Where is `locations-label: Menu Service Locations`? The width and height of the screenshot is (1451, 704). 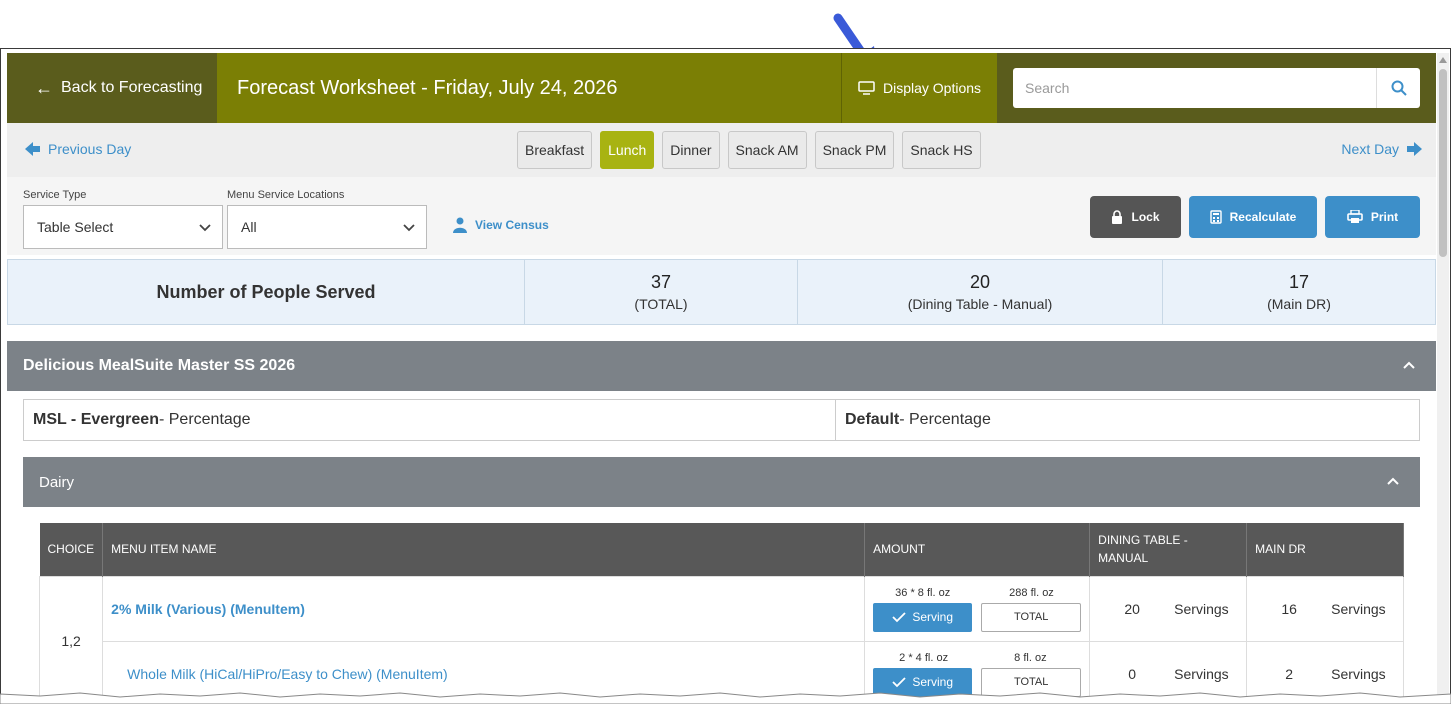 locations-label: Menu Service Locations is located at coordinates (286, 195).